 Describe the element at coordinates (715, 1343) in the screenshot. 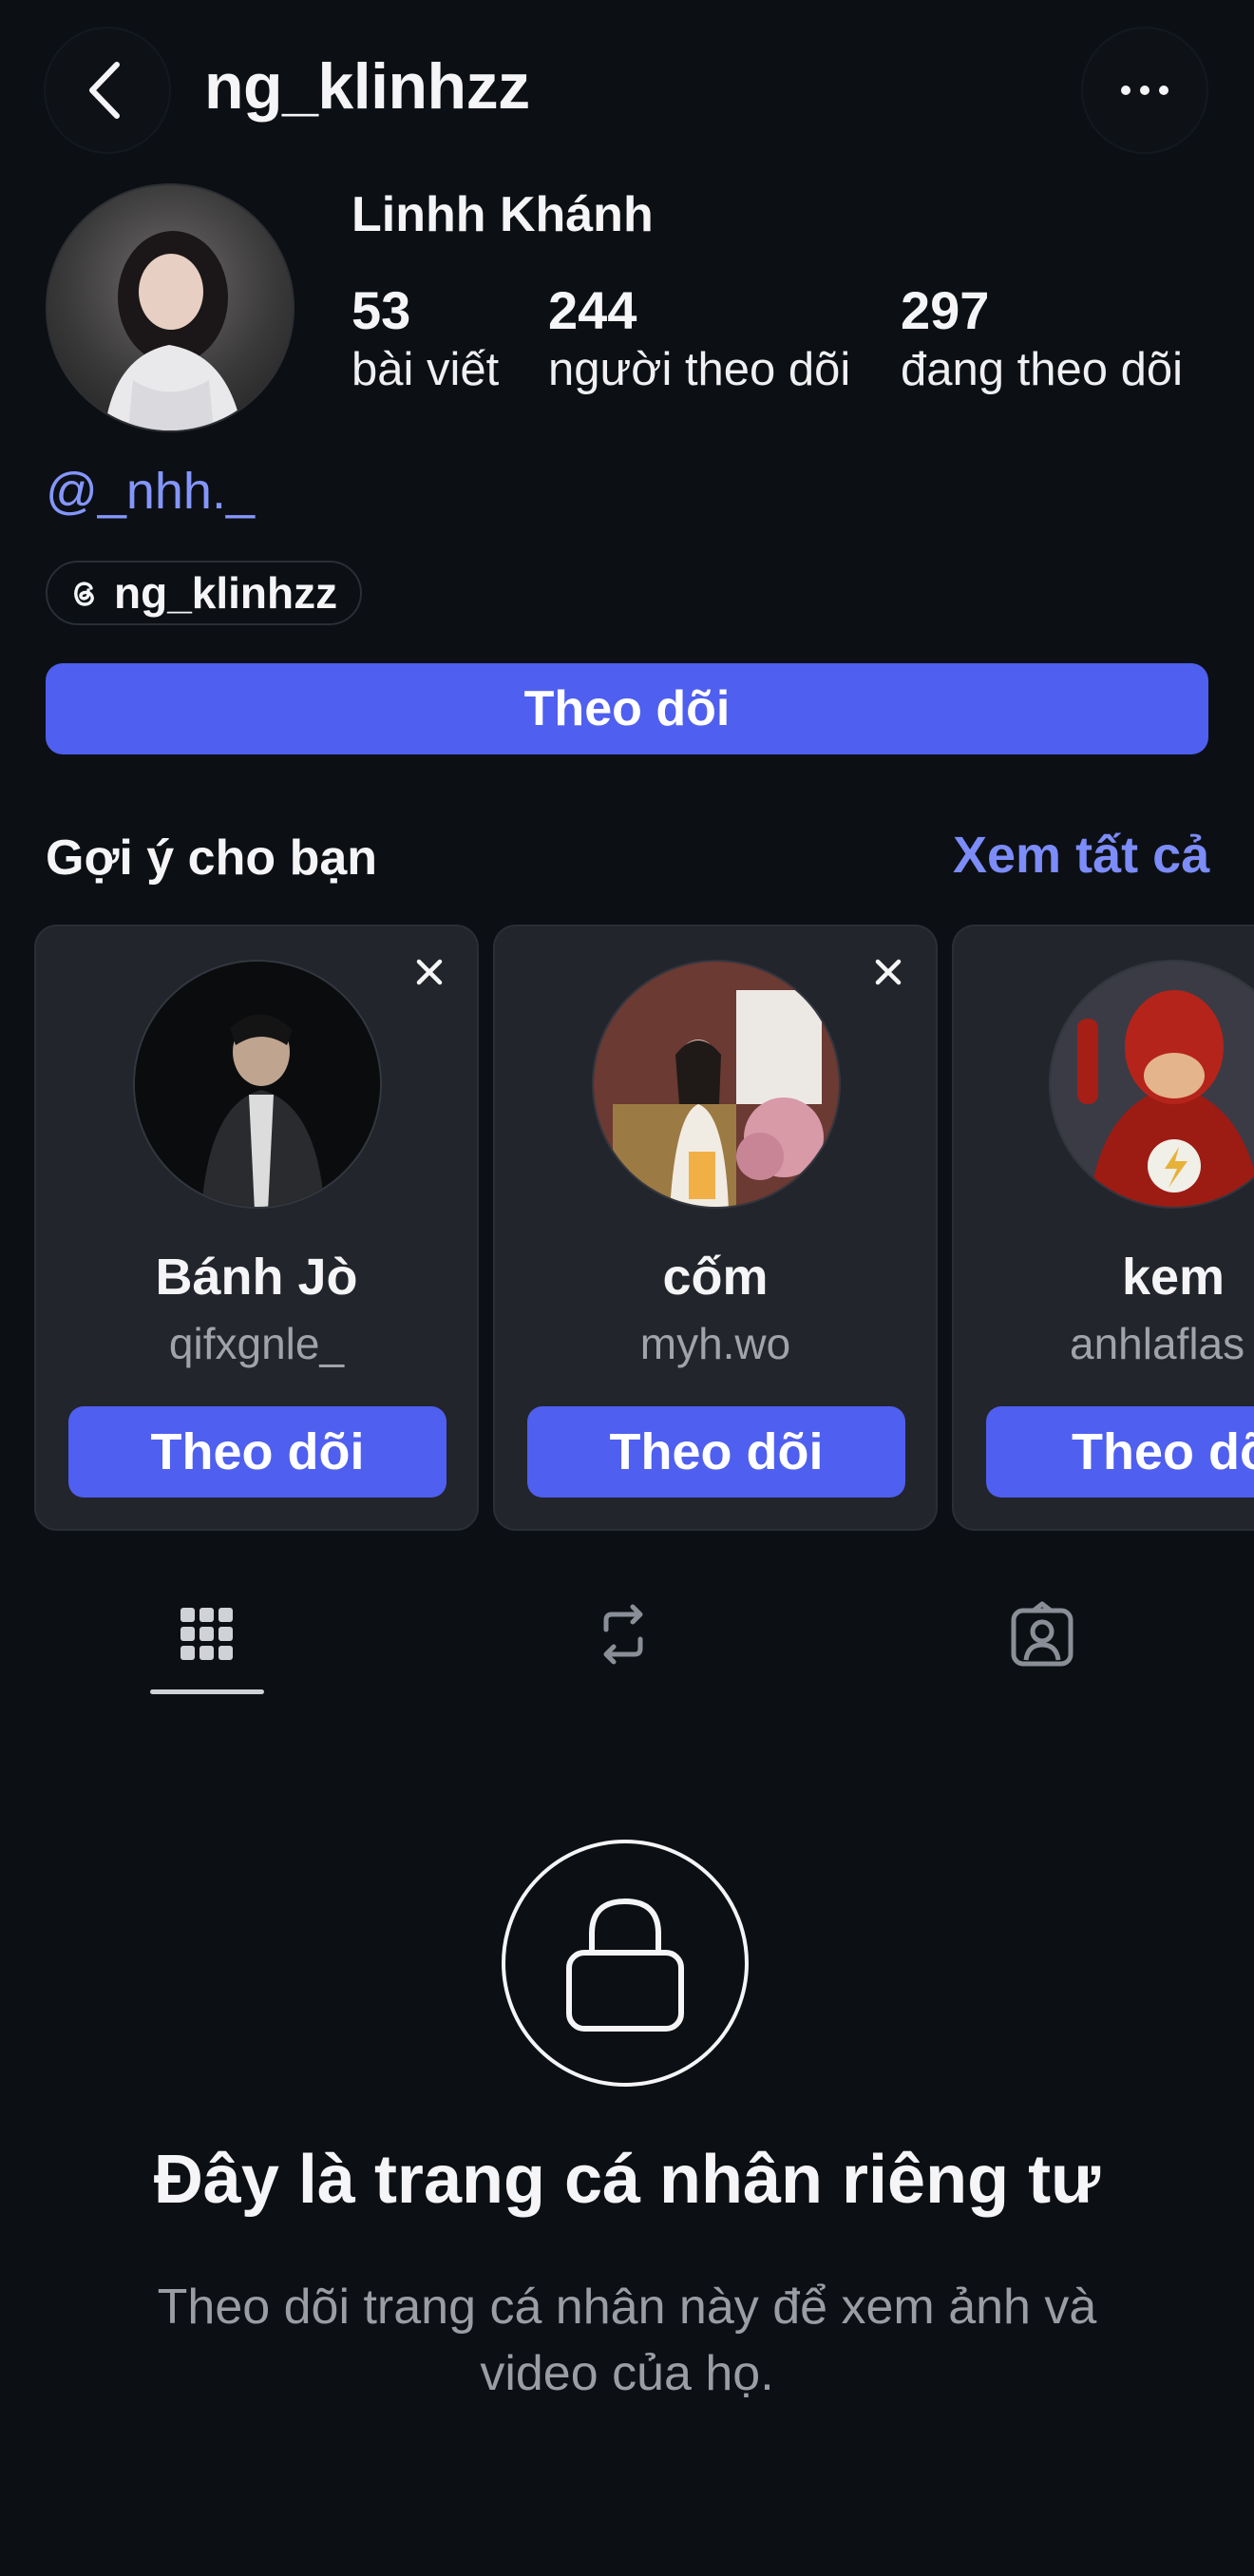

I see `suggestion-handle: myh.wo` at that location.